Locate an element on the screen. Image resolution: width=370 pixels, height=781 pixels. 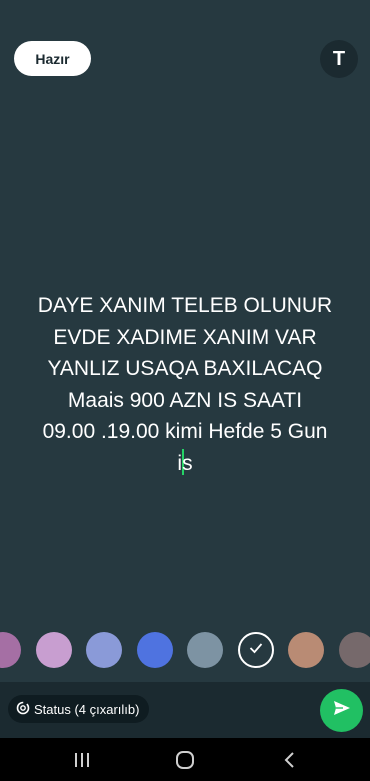
send-icon is located at coordinates (342, 710).